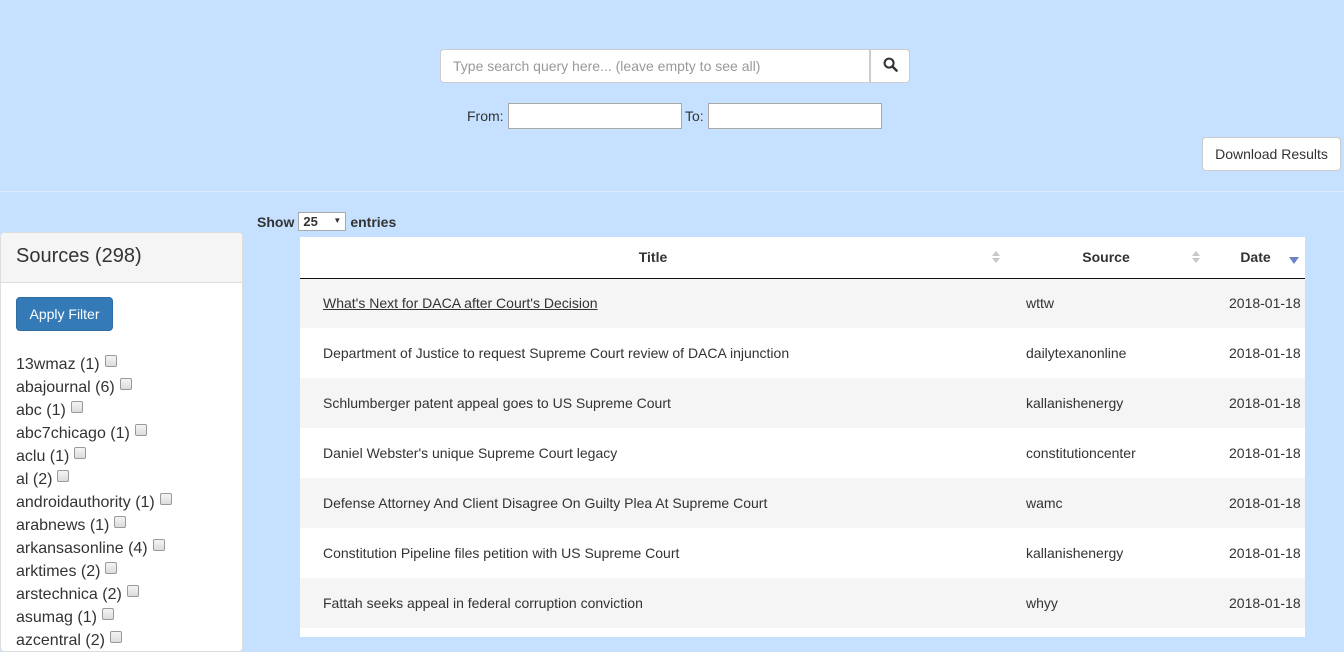  What do you see at coordinates (56, 617) in the screenshot?
I see `source-filter-label: asumag (1)` at bounding box center [56, 617].